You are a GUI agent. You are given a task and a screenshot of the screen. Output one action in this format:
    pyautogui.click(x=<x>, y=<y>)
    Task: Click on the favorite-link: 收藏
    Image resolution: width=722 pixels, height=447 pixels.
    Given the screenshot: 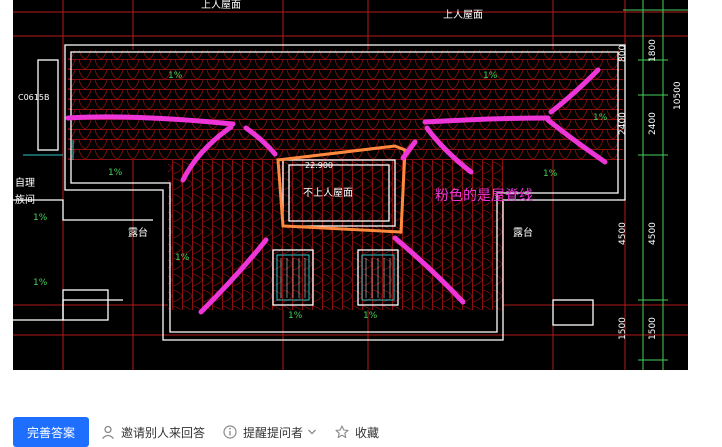 What is the action you would take?
    pyautogui.click(x=357, y=432)
    